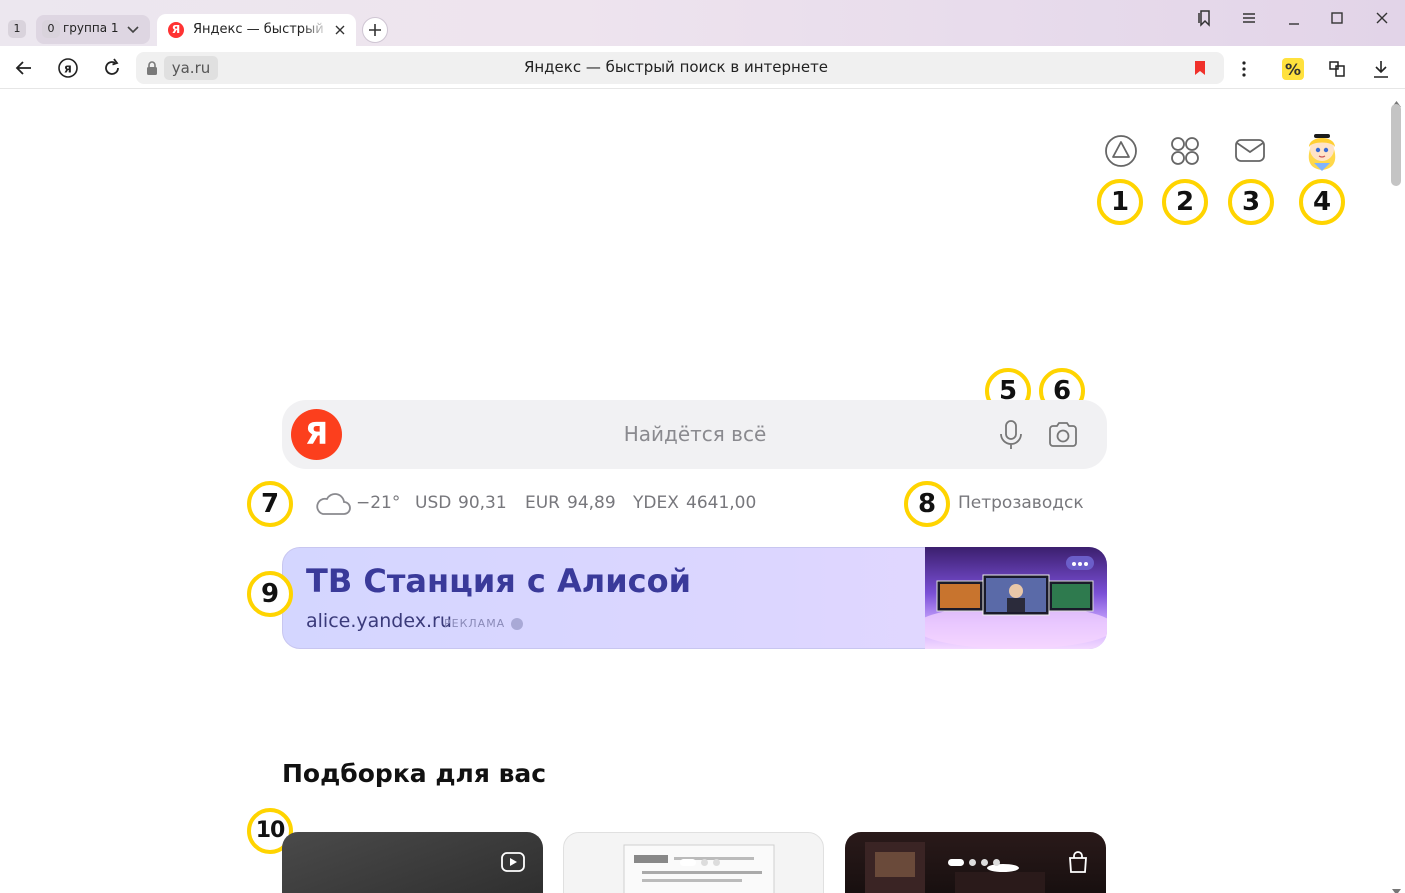 The width and height of the screenshot is (1405, 893). Describe the element at coordinates (676, 67) in the screenshot. I see `address-page-title: Яндекс — быстрый поиск в интернете` at that location.